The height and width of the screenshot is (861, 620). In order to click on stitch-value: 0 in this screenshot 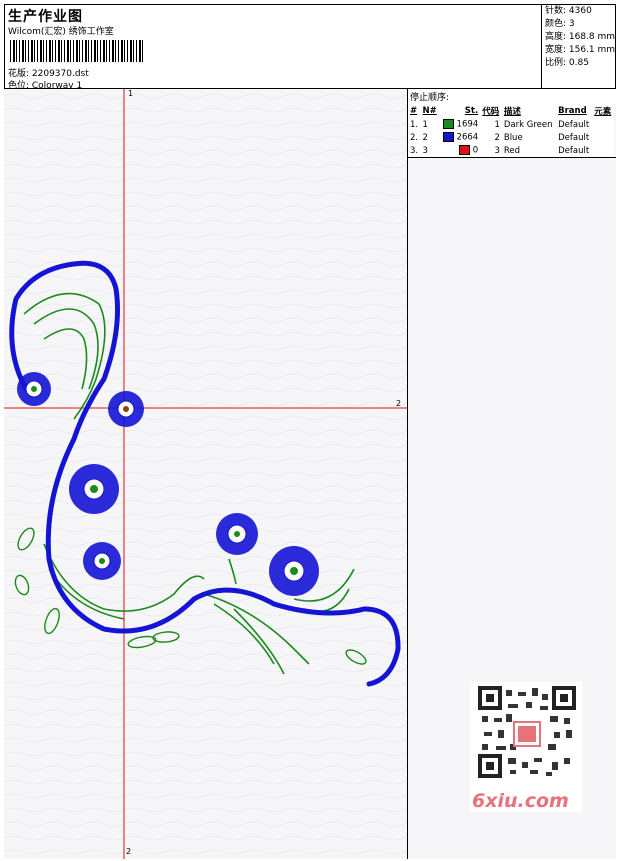, I will do `click(475, 150)`.